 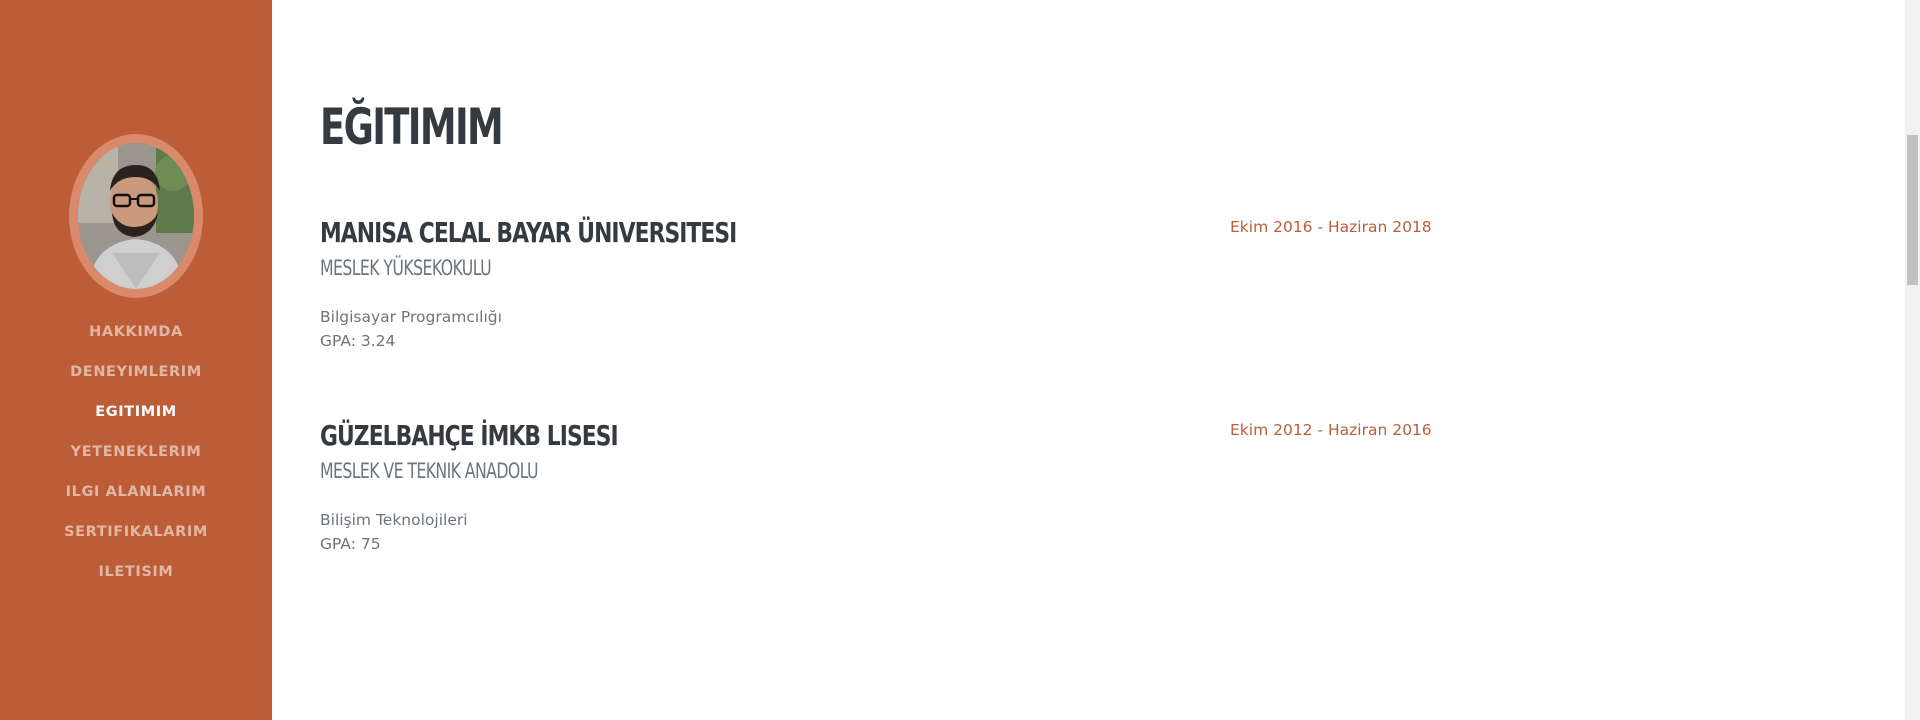 What do you see at coordinates (528, 232) in the screenshot?
I see `school-name: MANISA CELAL BAYAR ÜNIVERSITESI` at bounding box center [528, 232].